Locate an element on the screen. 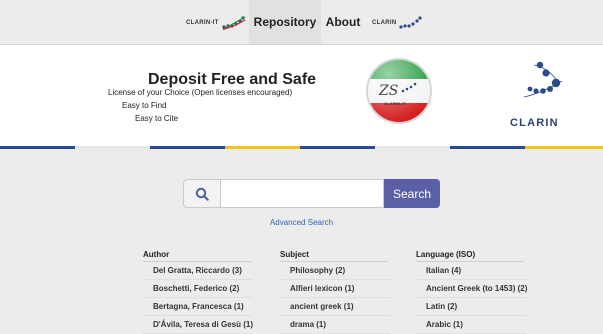 This screenshot has width=603, height=334. facet-heading: Author is located at coordinates (197, 256).